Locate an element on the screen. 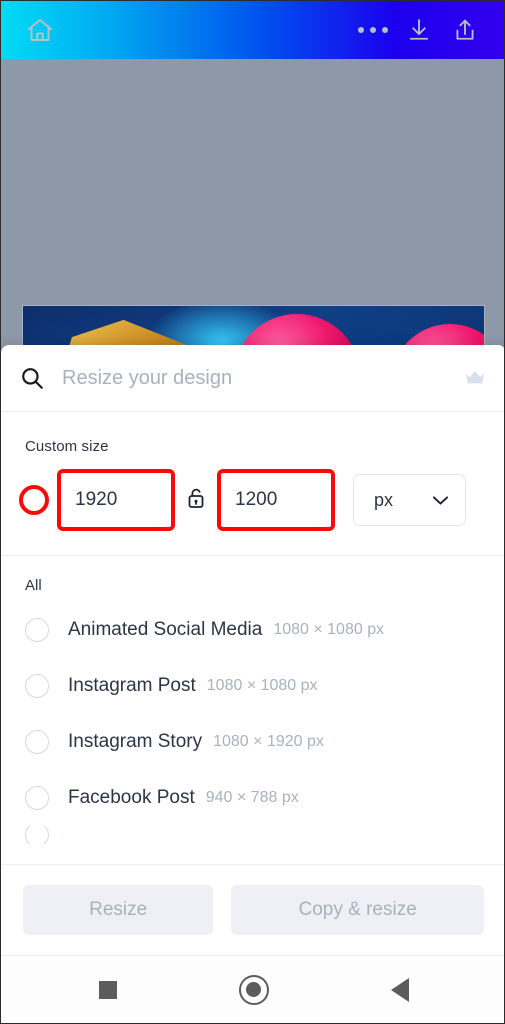 Image resolution: width=505 pixels, height=1024 pixels. height-field-annotation is located at coordinates (276, 500).